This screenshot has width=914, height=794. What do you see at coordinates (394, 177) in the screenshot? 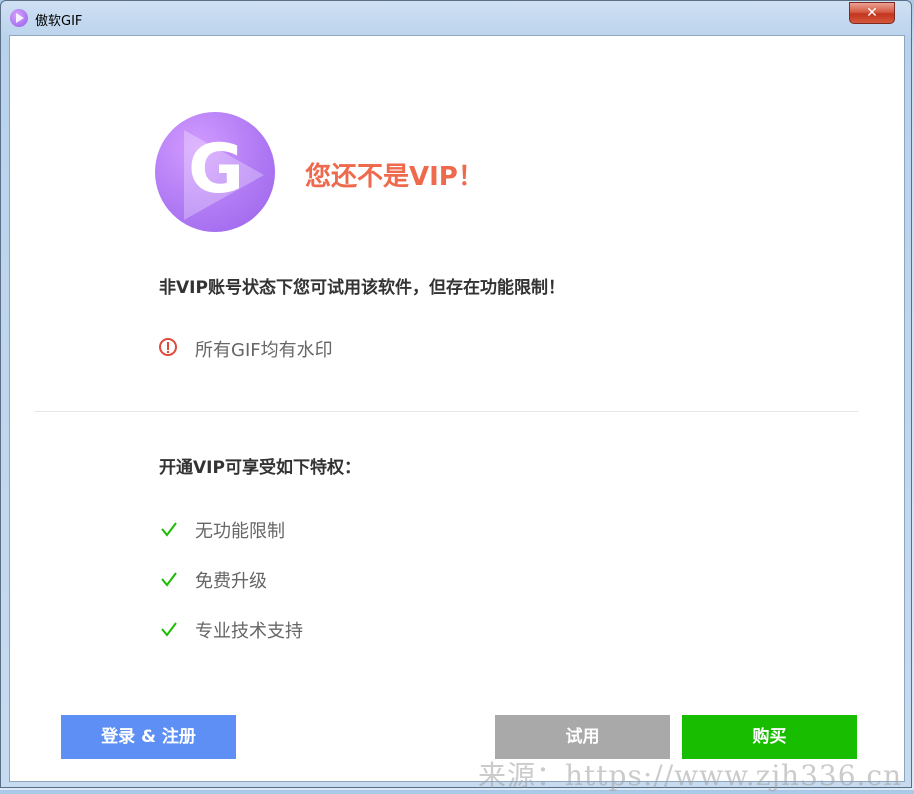
I see `vip-headline: 您还不是VIP！` at bounding box center [394, 177].